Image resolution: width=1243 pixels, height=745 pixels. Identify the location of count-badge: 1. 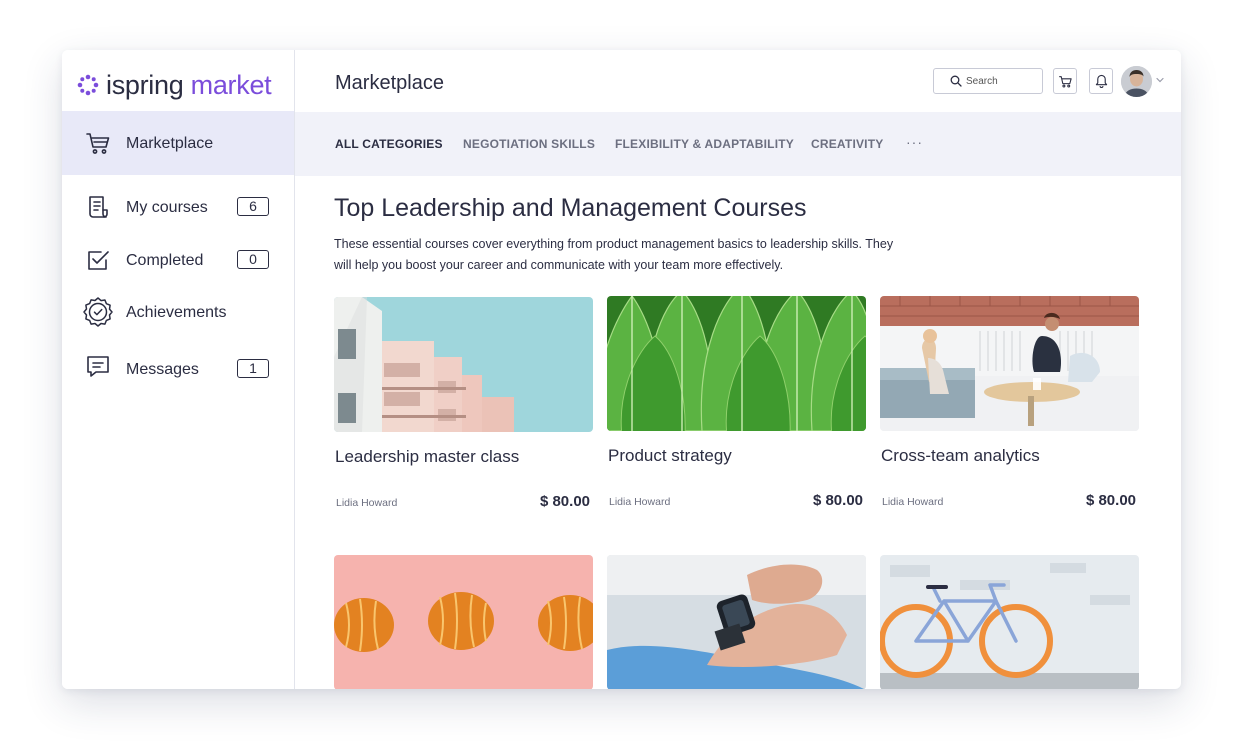
(253, 368).